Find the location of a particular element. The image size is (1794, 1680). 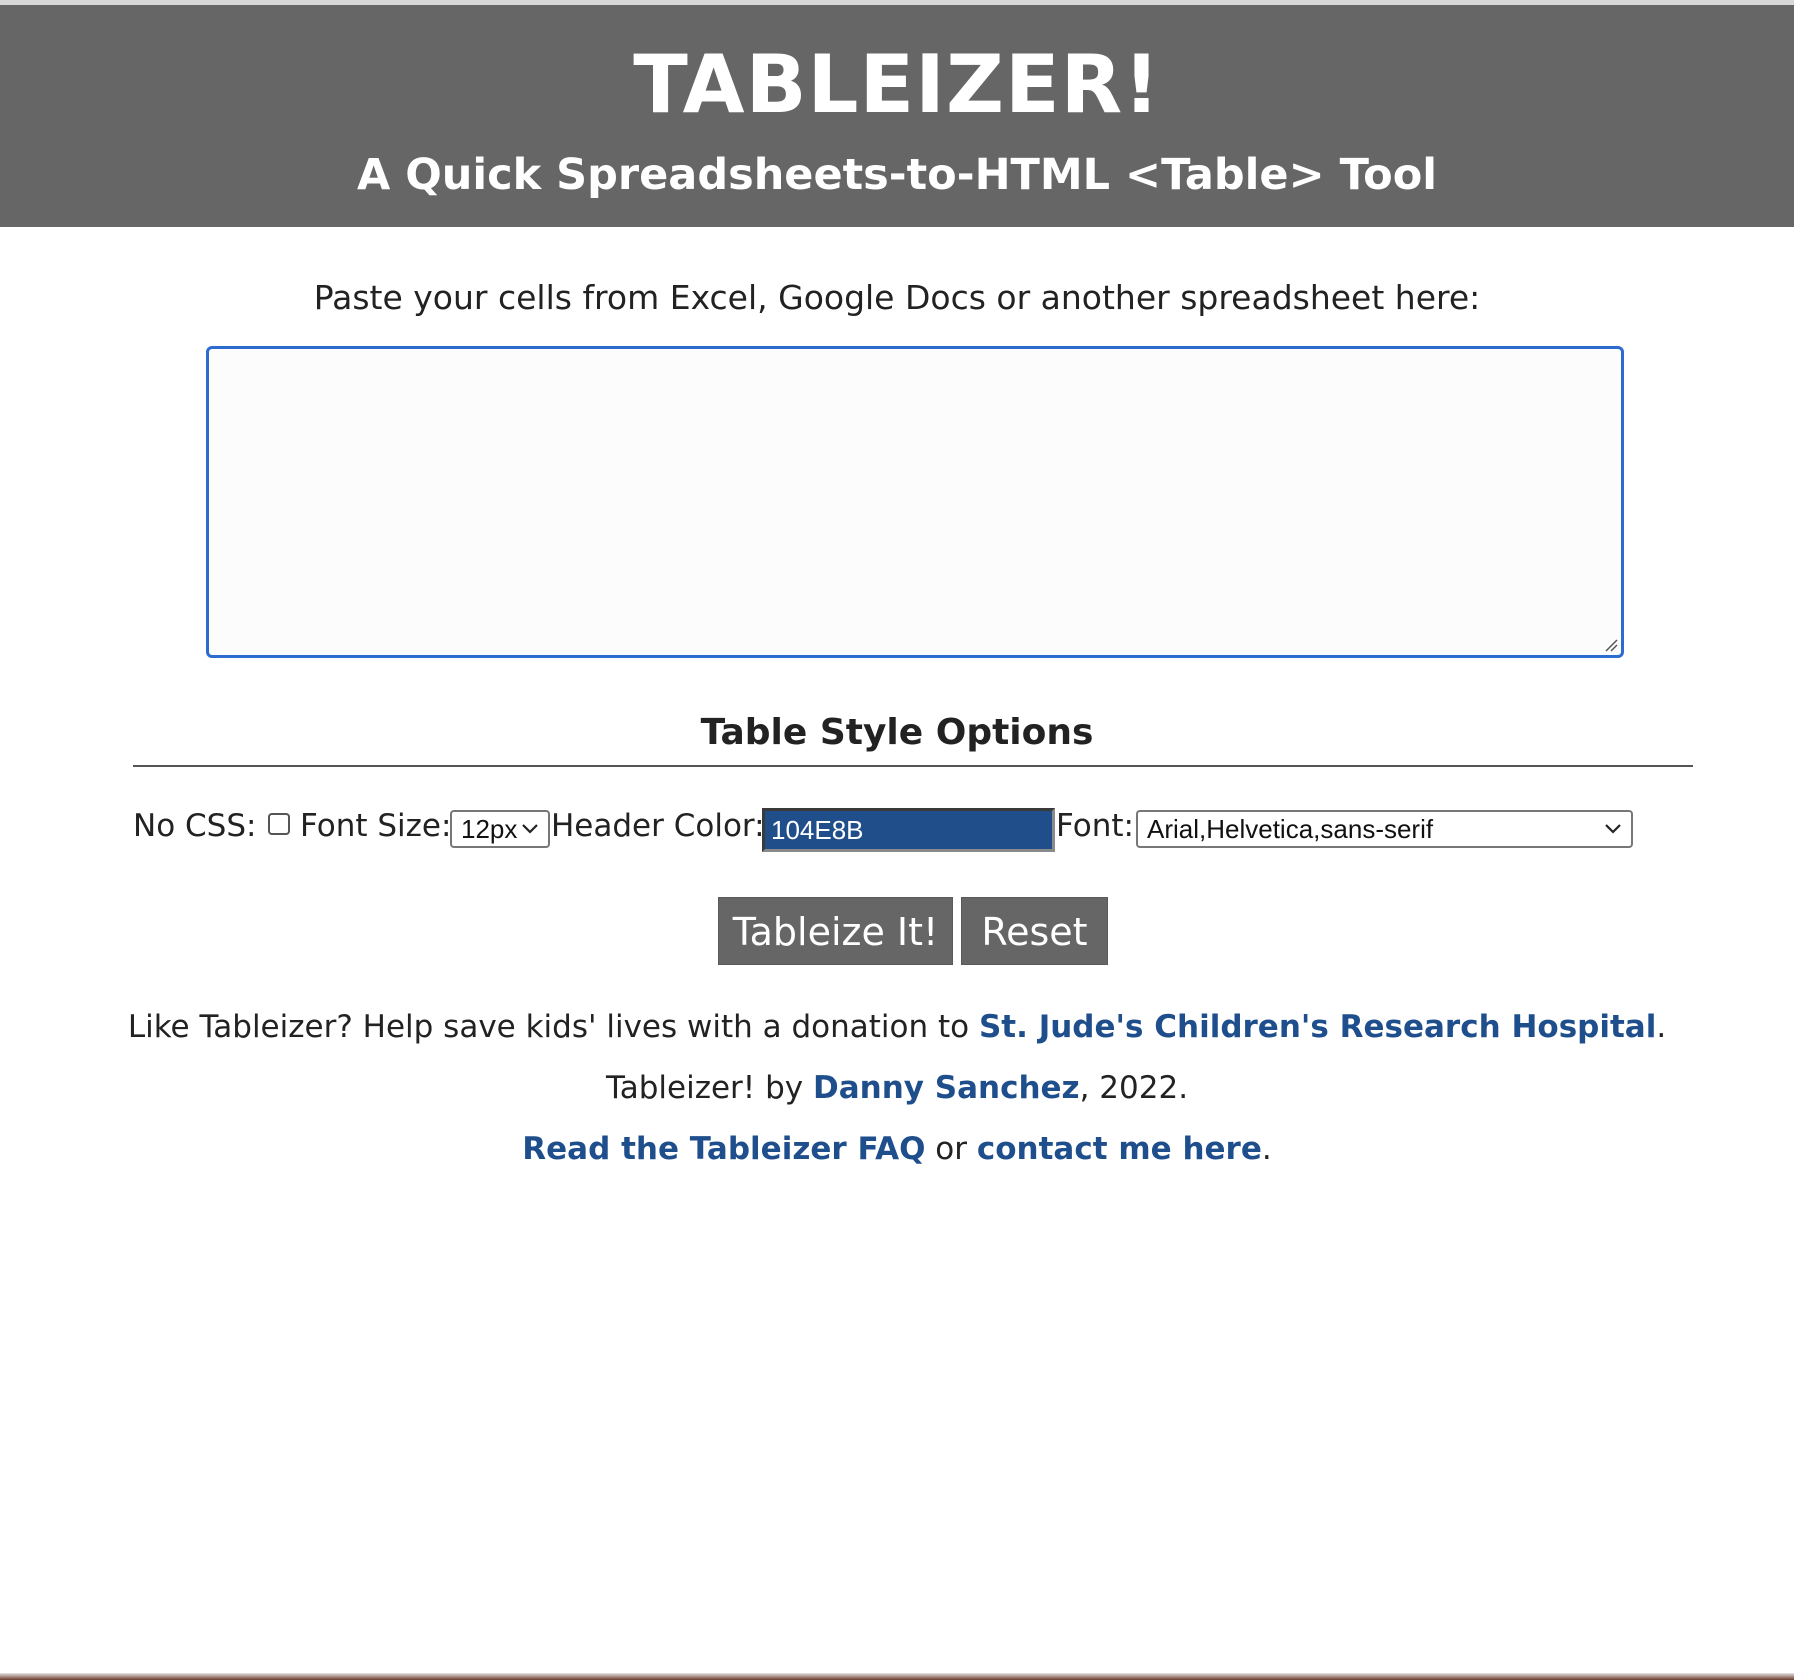

resize-grip-icon is located at coordinates (1611, 645).